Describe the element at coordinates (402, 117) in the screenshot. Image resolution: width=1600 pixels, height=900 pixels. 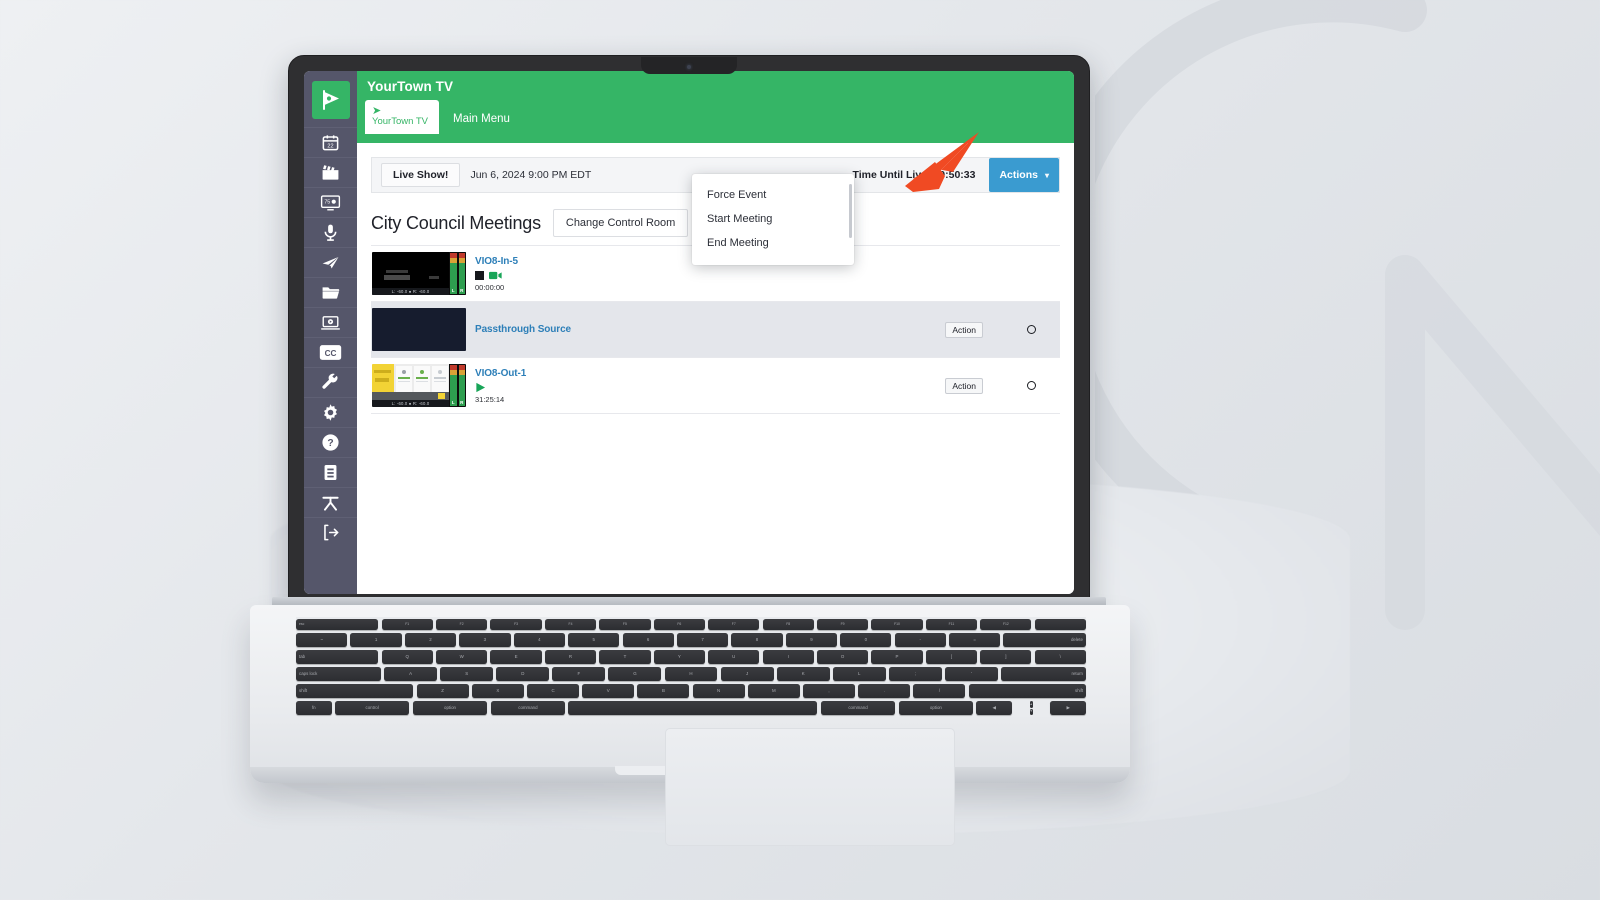
I see `tab-yourtown-tv: ➤ YourTown TV` at that location.